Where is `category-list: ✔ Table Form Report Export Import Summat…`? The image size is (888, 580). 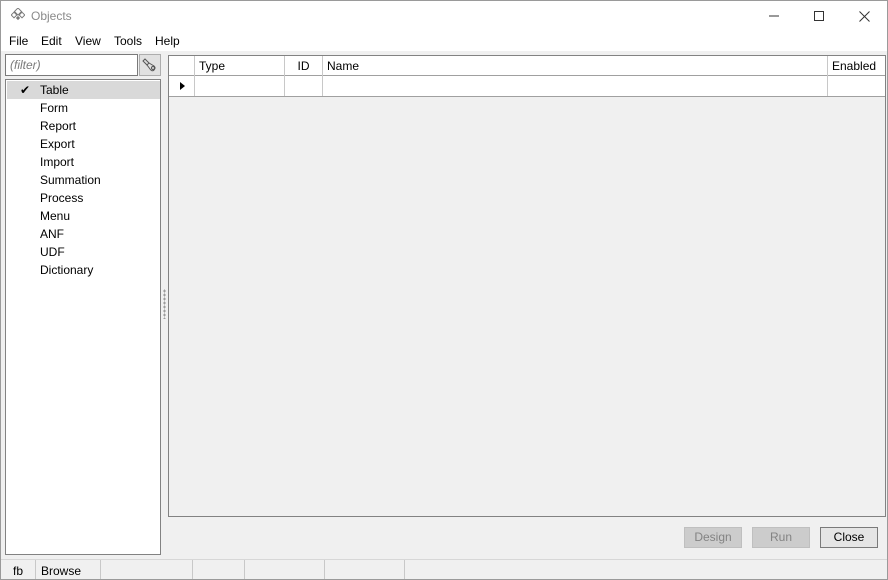 category-list: ✔ Table Form Report Export Import Summat… is located at coordinates (83, 317).